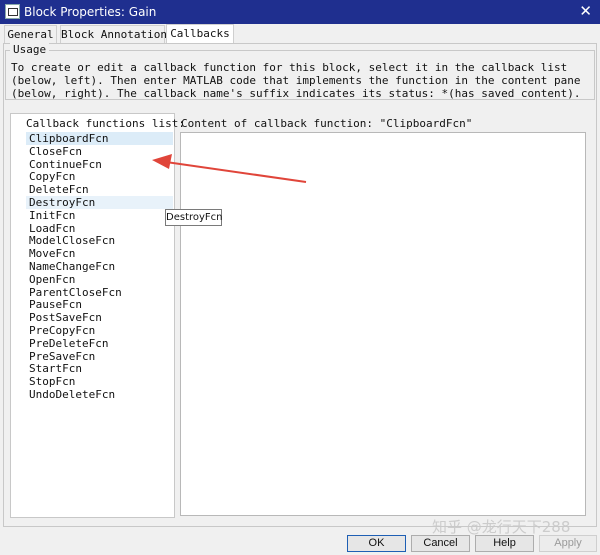 Image resolution: width=600 pixels, height=555 pixels. What do you see at coordinates (236, 172) in the screenshot?
I see `arrow-shaft` at bounding box center [236, 172].